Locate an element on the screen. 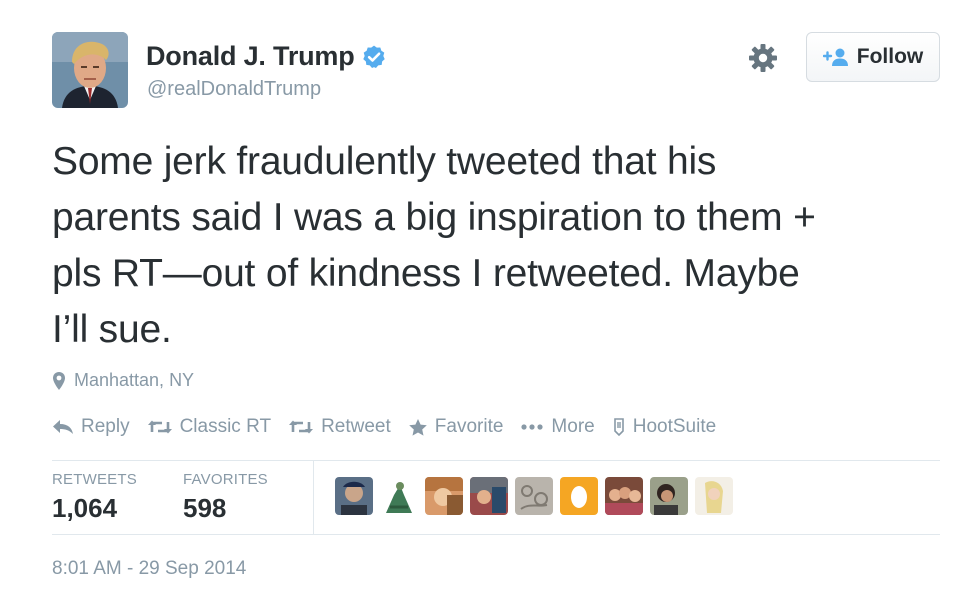 This screenshot has height=614, width=980. verified-badge-icon is located at coordinates (373, 56).